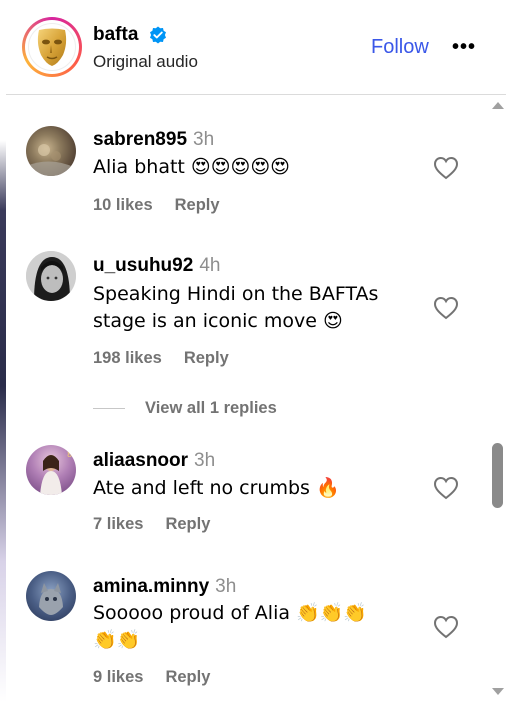 Image resolution: width=509 pixels, height=702 pixels. Describe the element at coordinates (151, 586) in the screenshot. I see `comment-username: amina.minny` at that location.